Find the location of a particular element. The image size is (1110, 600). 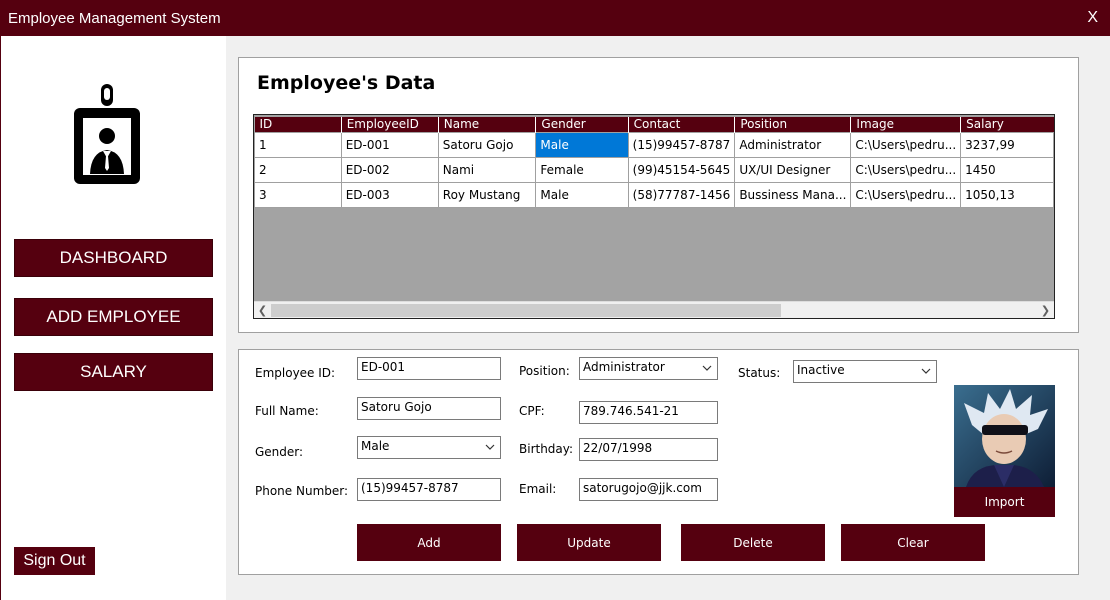

status-label: Status: is located at coordinates (759, 373).